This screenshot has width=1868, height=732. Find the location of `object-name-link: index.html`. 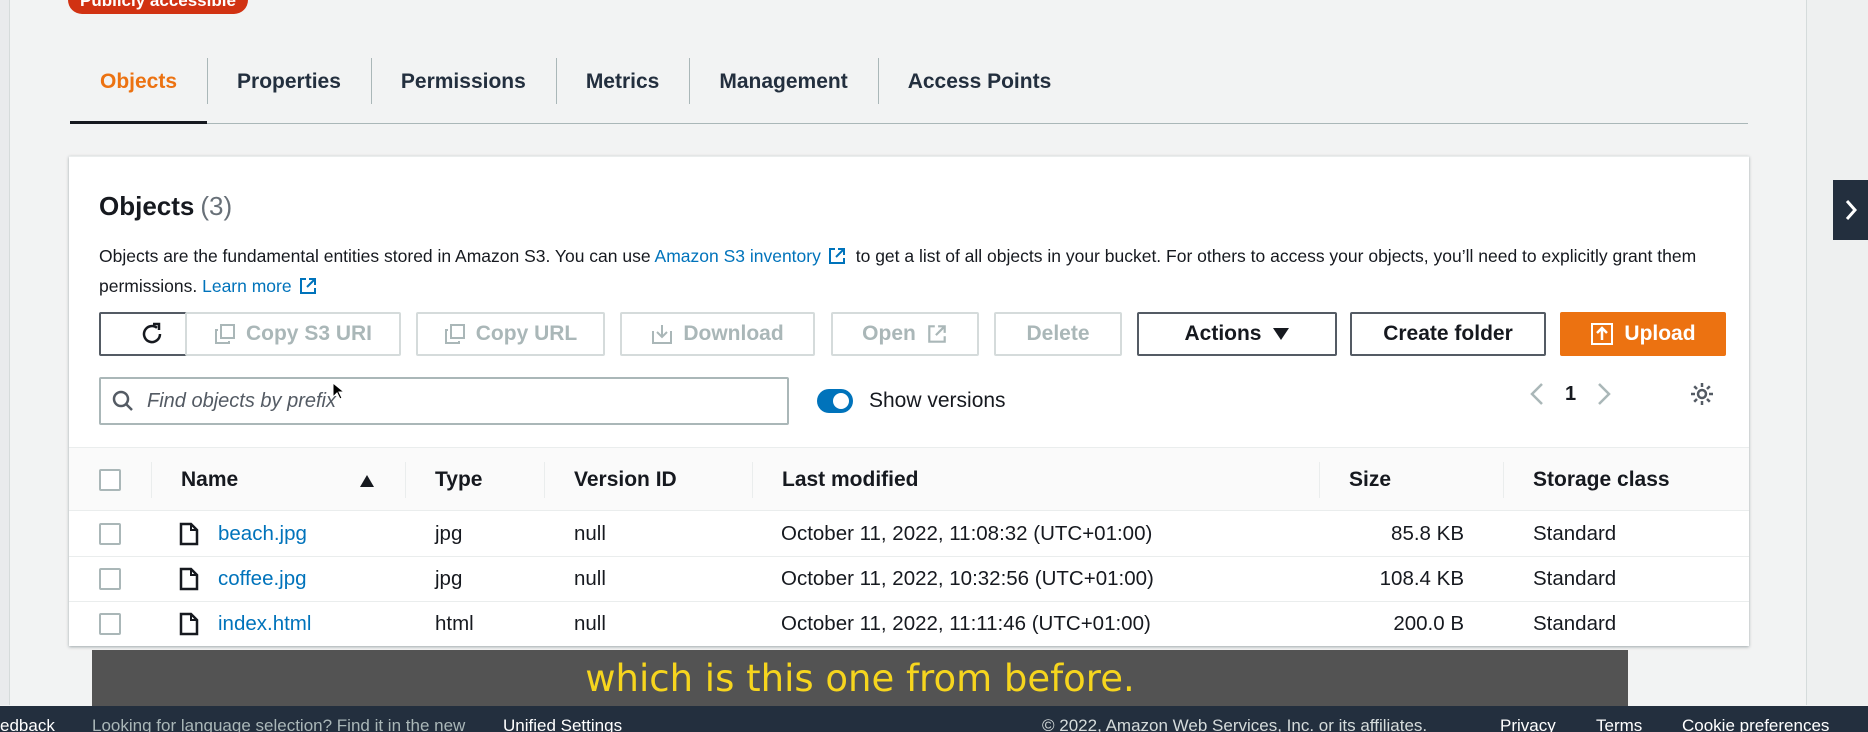

object-name-link: index.html is located at coordinates (264, 624).